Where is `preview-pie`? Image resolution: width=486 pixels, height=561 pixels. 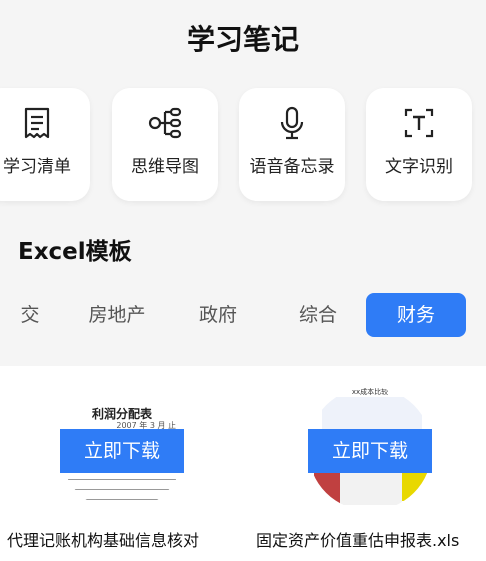
preview-pie is located at coordinates (415, 487).